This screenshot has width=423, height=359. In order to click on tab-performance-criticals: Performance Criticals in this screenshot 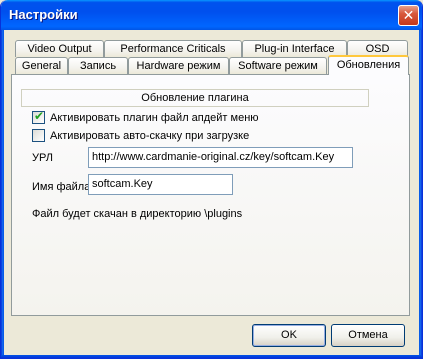, I will do `click(173, 48)`.